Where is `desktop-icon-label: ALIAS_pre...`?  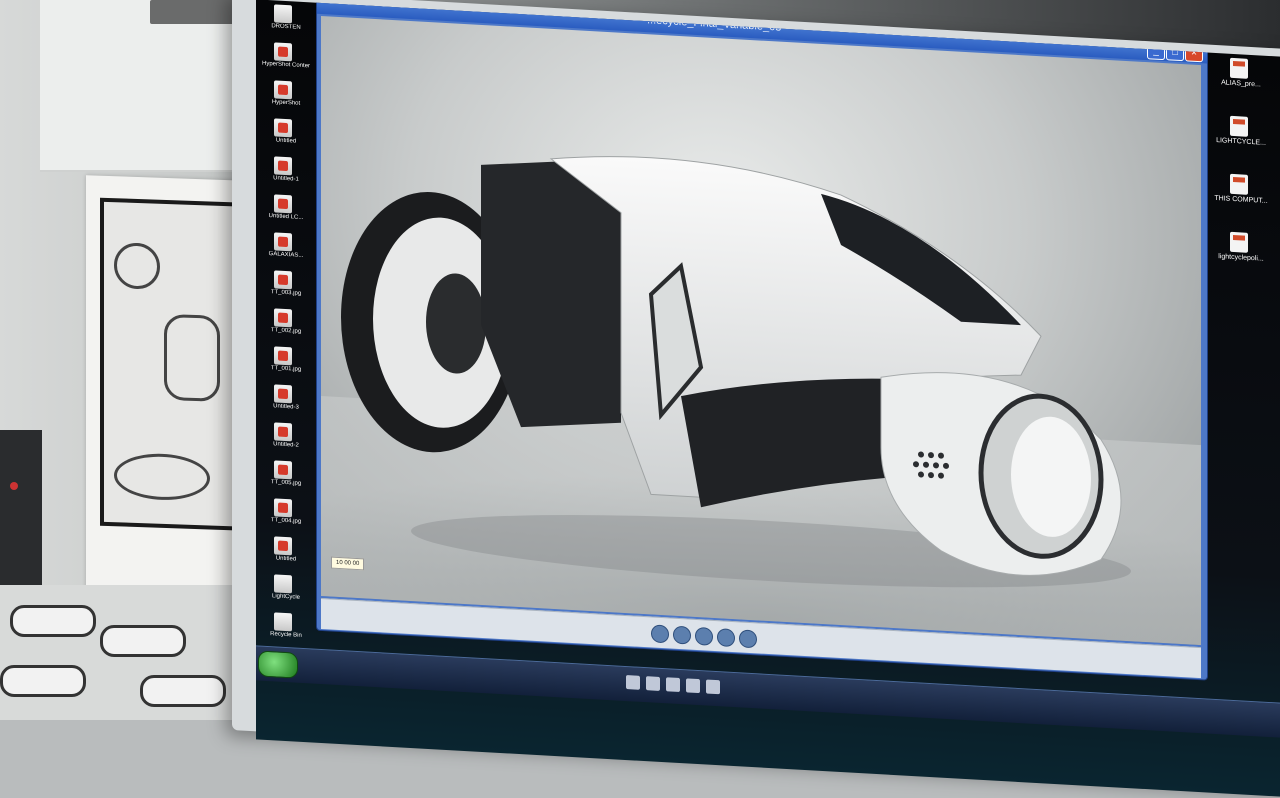
desktop-icon-label: ALIAS_pre... is located at coordinates (1241, 84).